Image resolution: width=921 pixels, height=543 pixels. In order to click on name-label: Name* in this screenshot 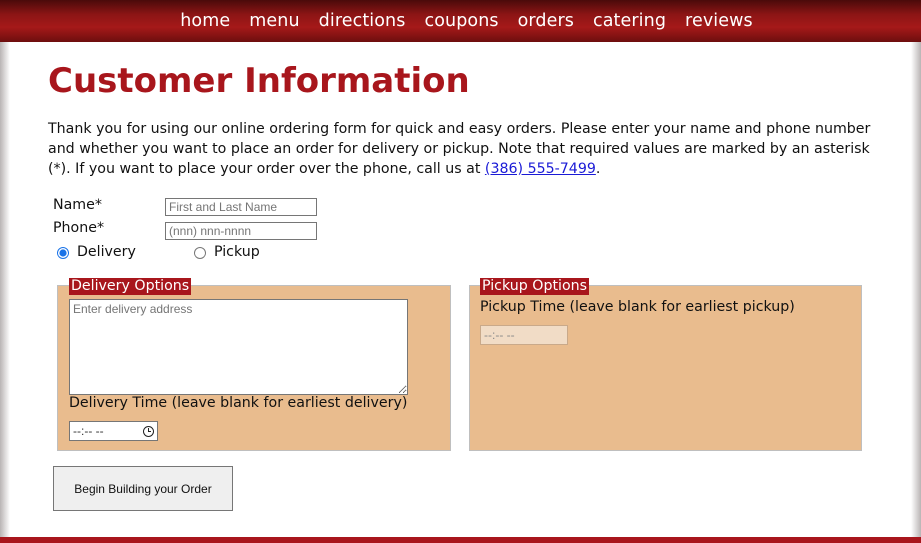, I will do `click(77, 205)`.